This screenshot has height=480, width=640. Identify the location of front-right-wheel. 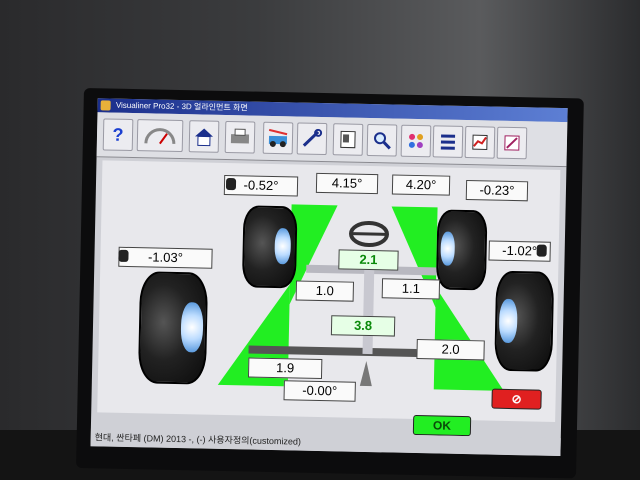
(461, 250).